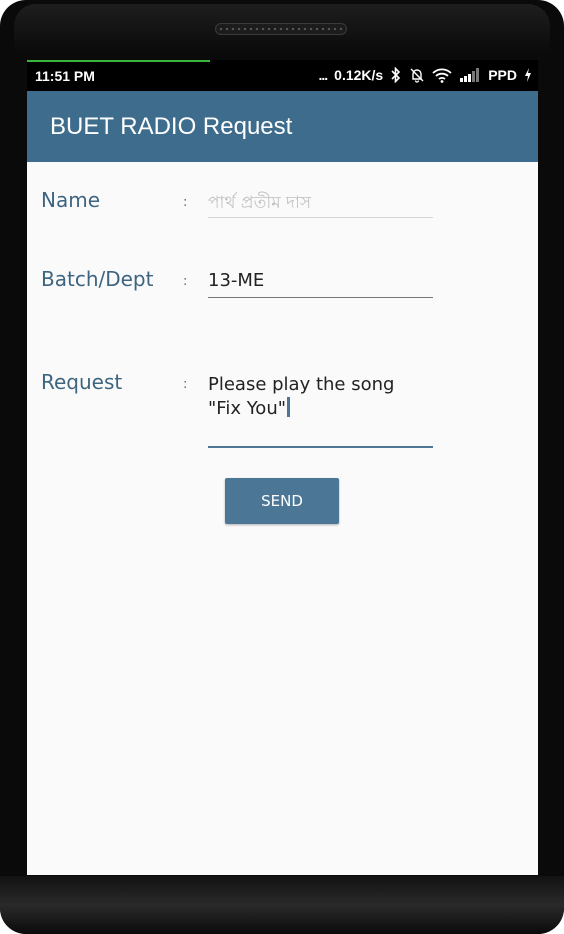 The width and height of the screenshot is (564, 934). I want to click on request-input: Please play the song "Fix You", so click(320, 412).